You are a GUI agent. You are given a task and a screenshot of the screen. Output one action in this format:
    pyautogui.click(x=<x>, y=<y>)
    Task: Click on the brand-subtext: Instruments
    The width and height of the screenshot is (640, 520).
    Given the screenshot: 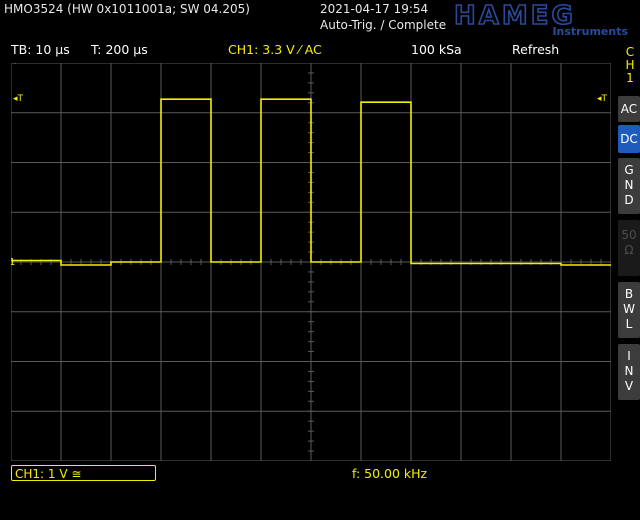 What is the action you would take?
    pyautogui.click(x=590, y=30)
    